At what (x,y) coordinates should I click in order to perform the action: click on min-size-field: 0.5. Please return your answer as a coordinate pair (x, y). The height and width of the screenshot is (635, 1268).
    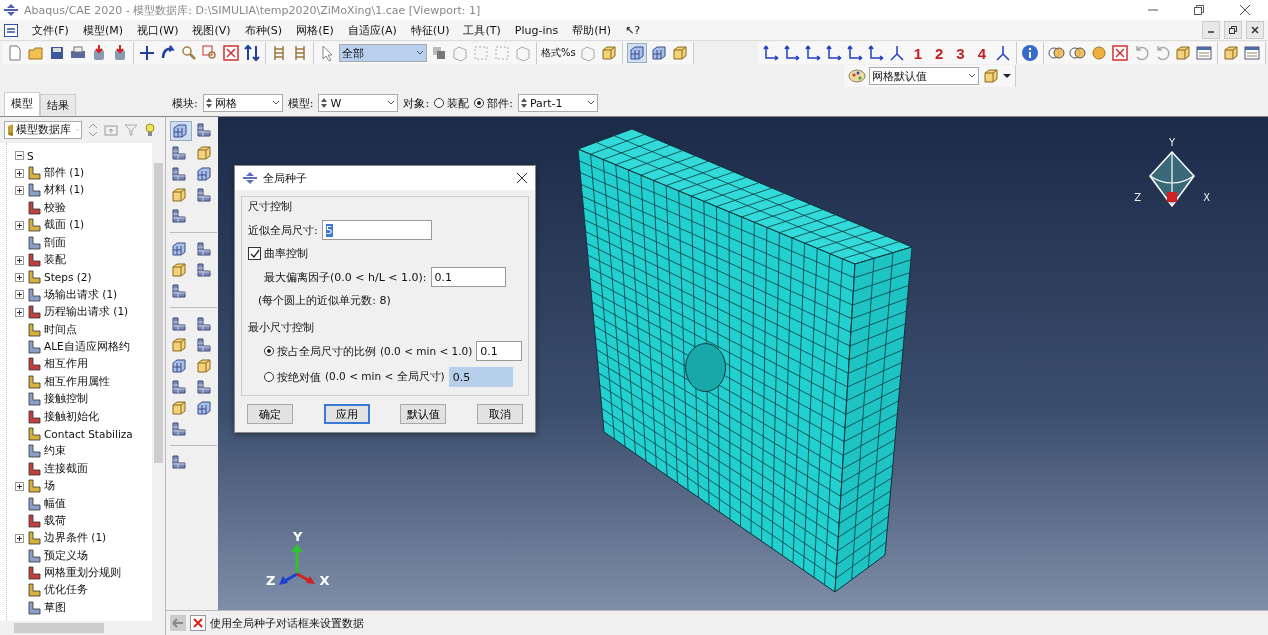
    Looking at the image, I should click on (480, 377).